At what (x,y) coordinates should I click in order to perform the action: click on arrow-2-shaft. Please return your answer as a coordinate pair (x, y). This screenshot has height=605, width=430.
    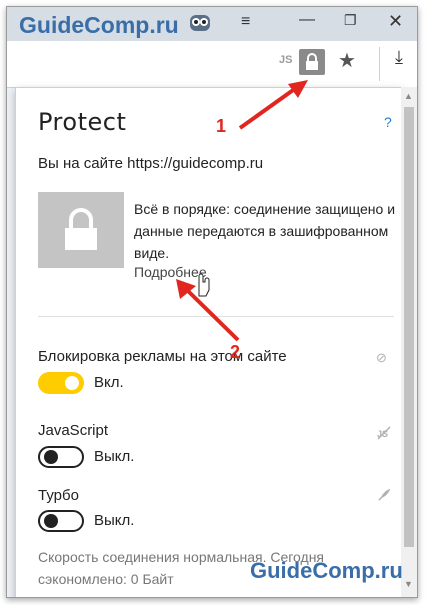
    Looking at the image, I should click on (212, 314).